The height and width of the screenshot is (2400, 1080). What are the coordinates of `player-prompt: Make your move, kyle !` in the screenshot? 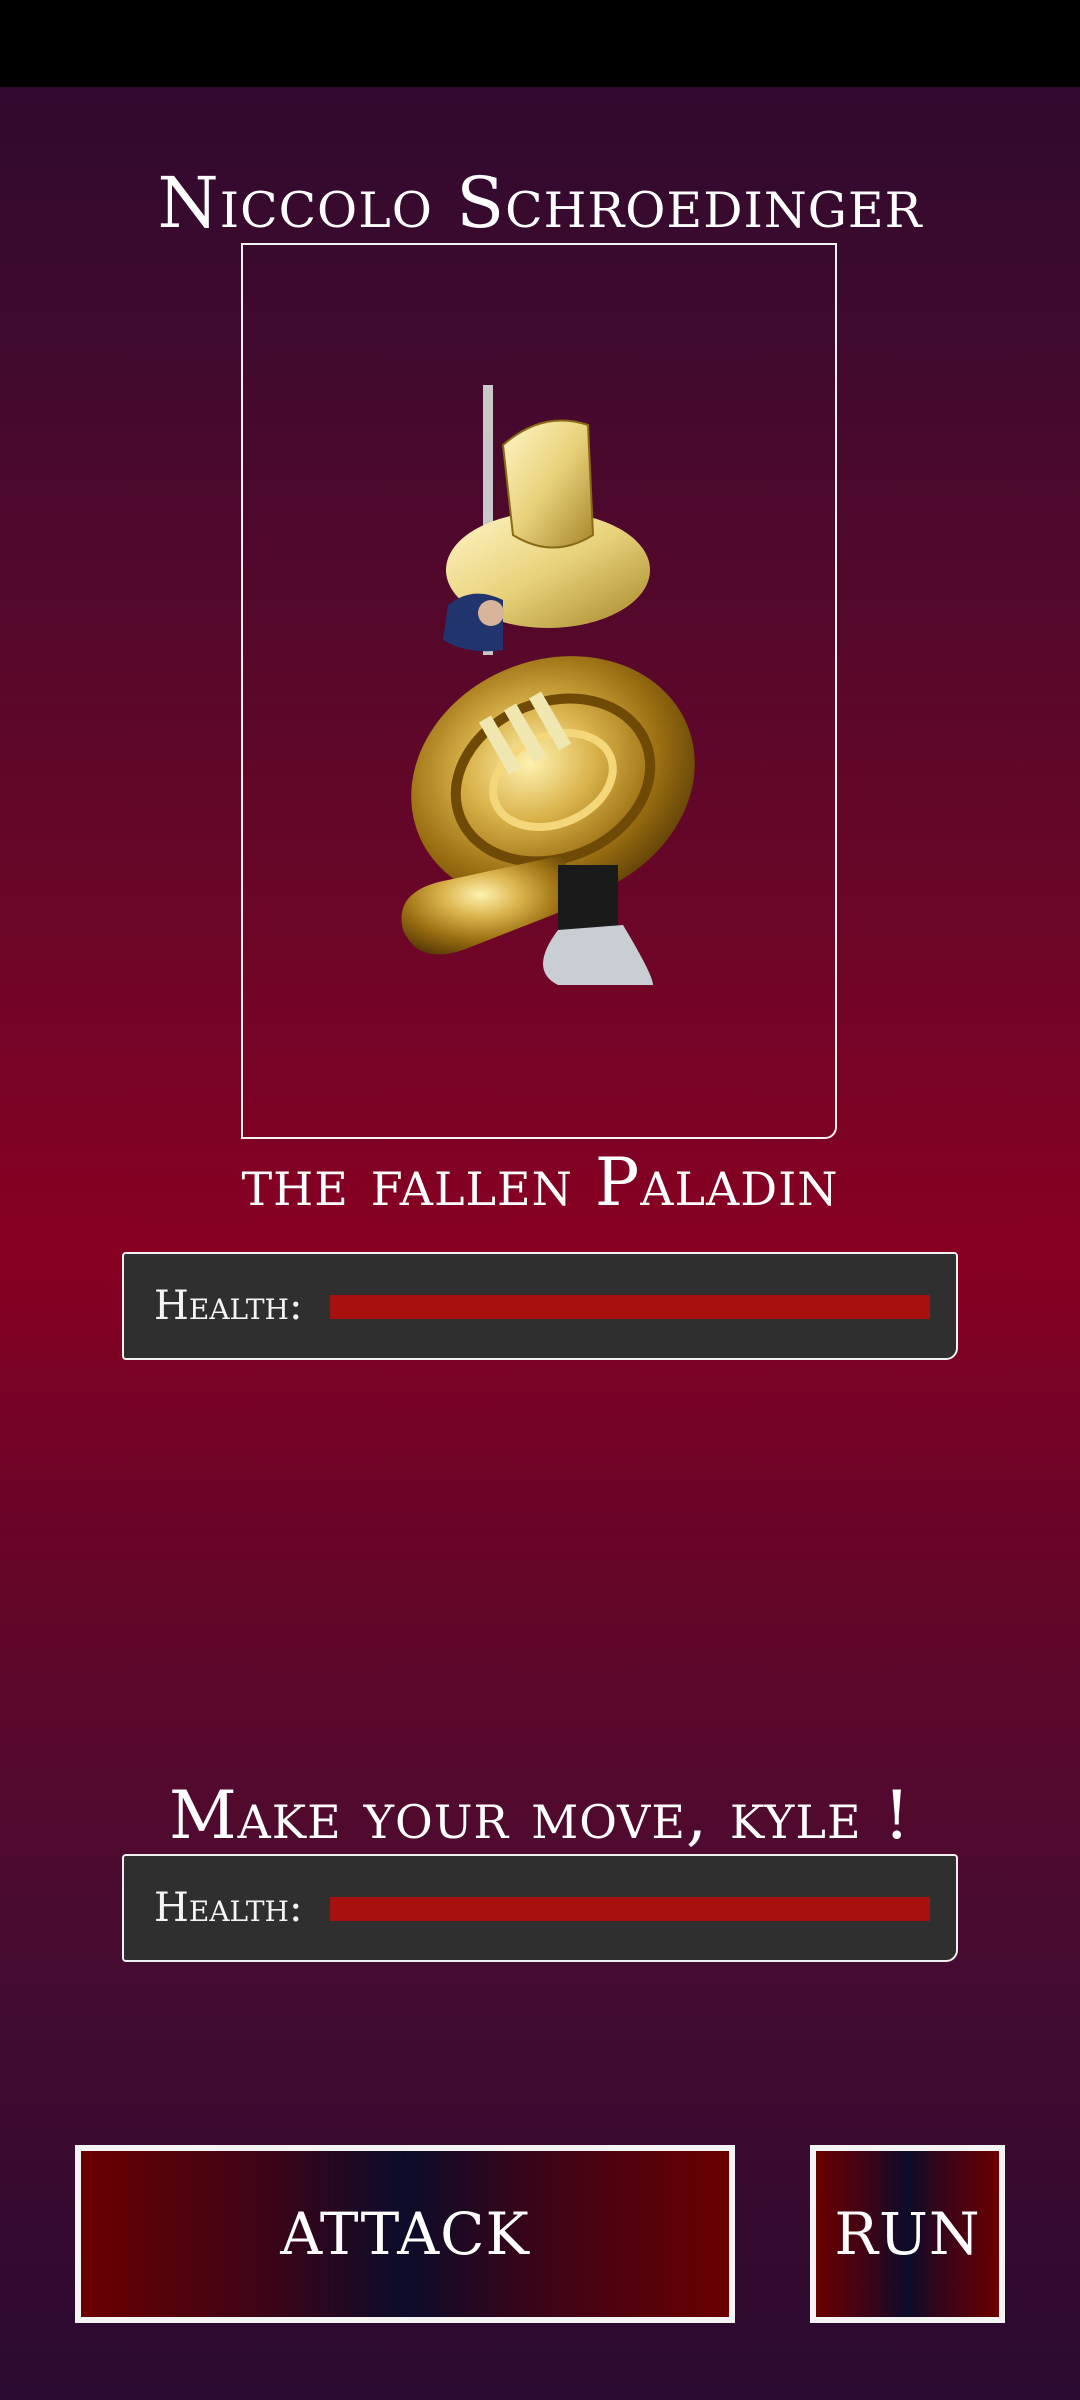 It's located at (540, 1815).